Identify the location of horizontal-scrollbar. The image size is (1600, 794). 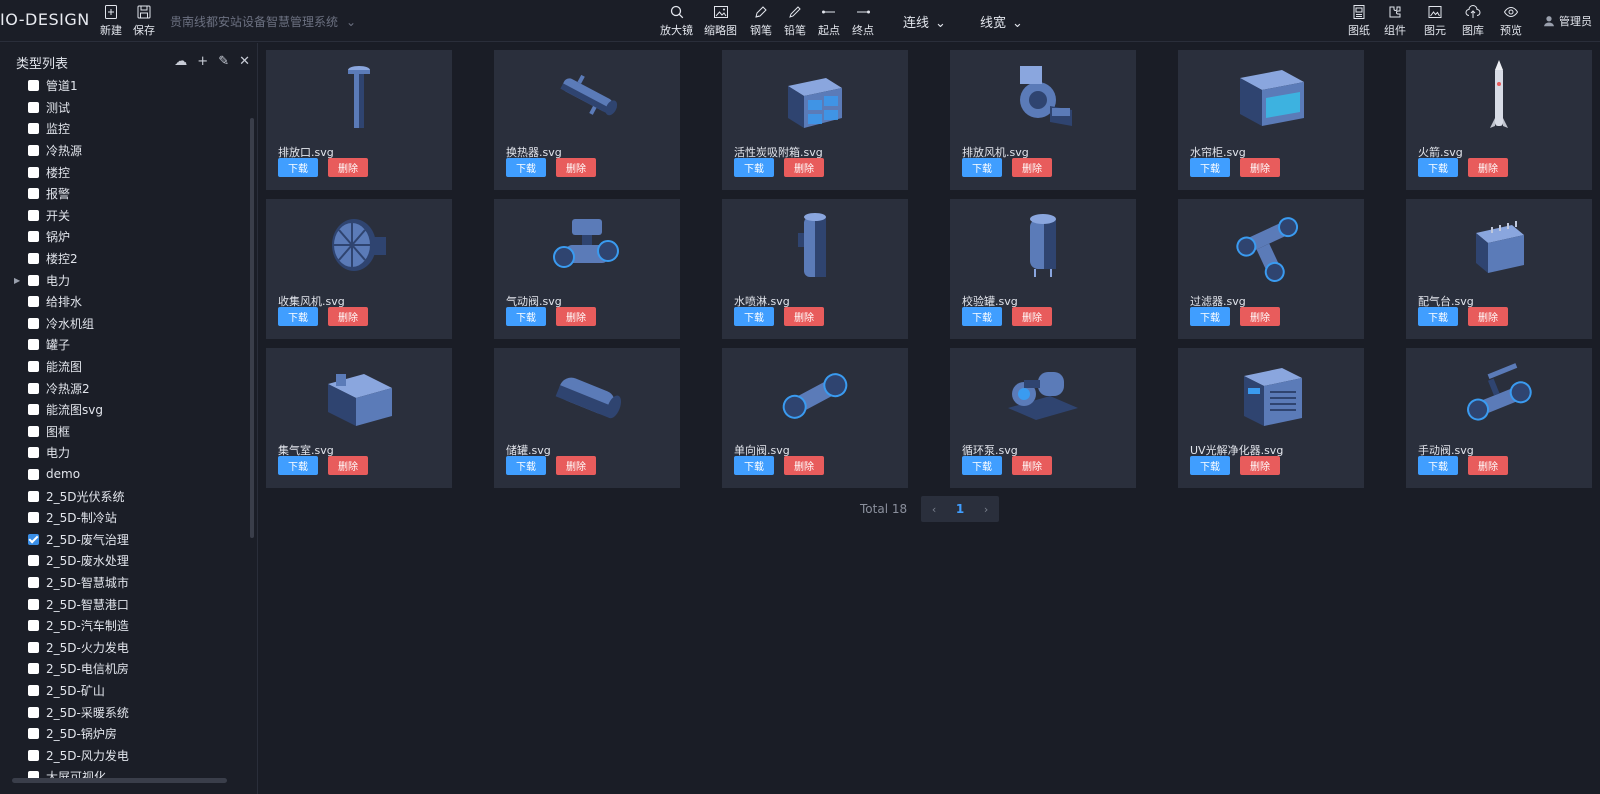
(119, 780).